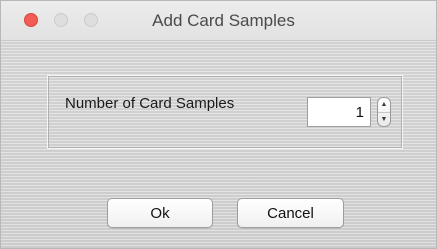 Image resolution: width=437 pixels, height=249 pixels. What do you see at coordinates (384, 119) in the screenshot?
I see `stepper-down-icon: ▼` at bounding box center [384, 119].